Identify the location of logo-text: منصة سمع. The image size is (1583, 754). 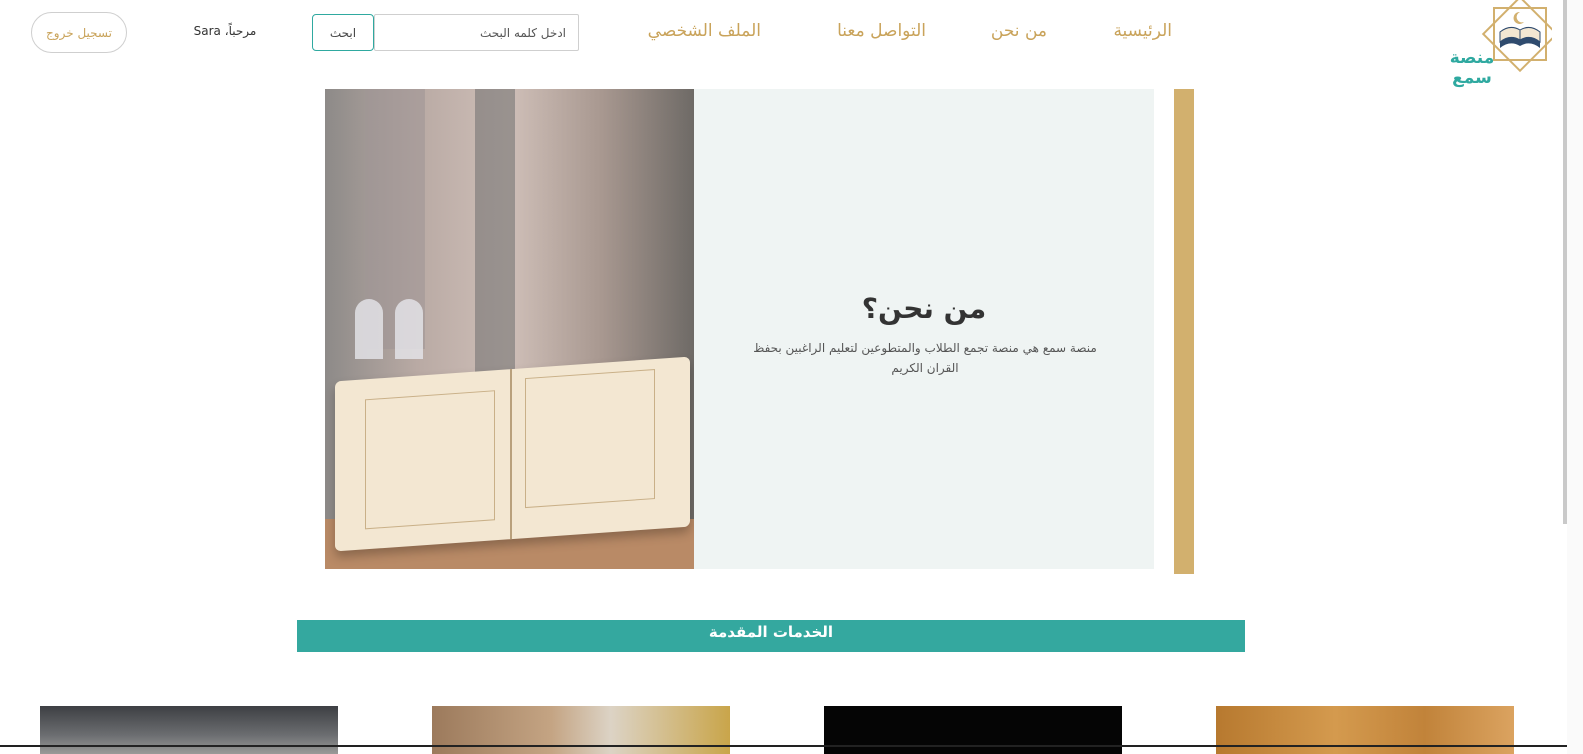
(1472, 68).